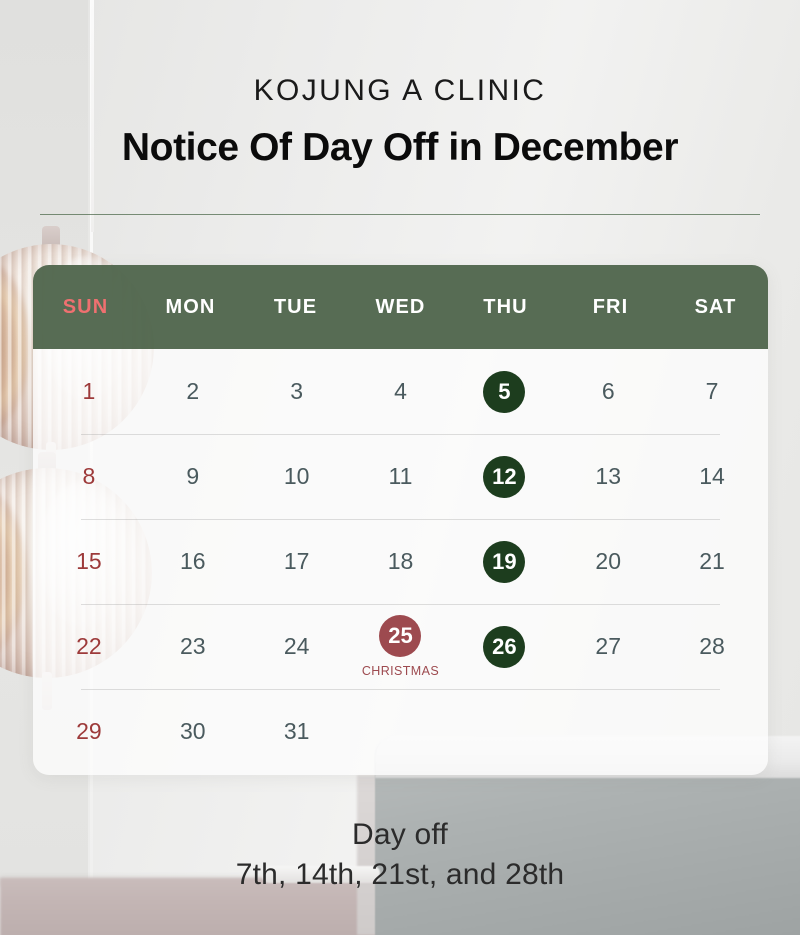  Describe the element at coordinates (400, 834) in the screenshot. I see `dayoff-label: Day off` at that location.